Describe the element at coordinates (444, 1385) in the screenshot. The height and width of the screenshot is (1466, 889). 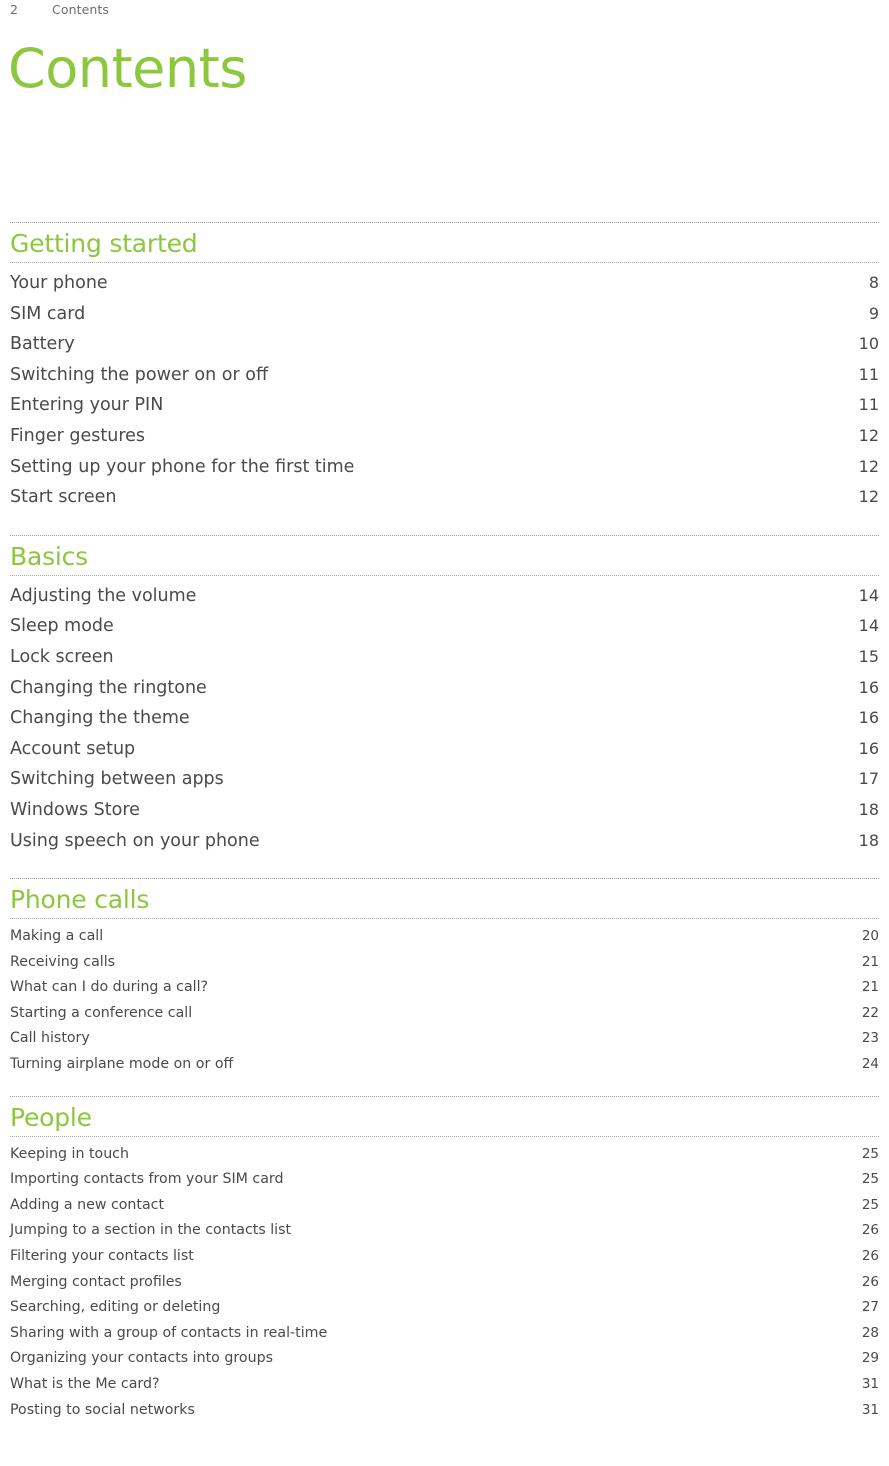
I see `toc-entry: What is the Me card? 31` at that location.